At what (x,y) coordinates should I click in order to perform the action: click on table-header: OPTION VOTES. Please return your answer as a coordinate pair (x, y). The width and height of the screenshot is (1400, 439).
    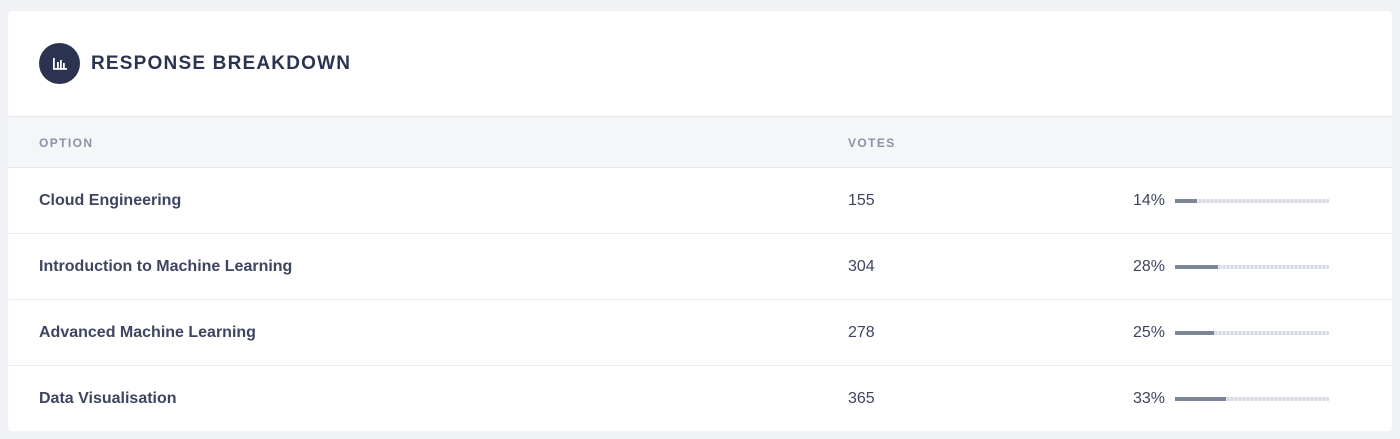
    Looking at the image, I should click on (700, 142).